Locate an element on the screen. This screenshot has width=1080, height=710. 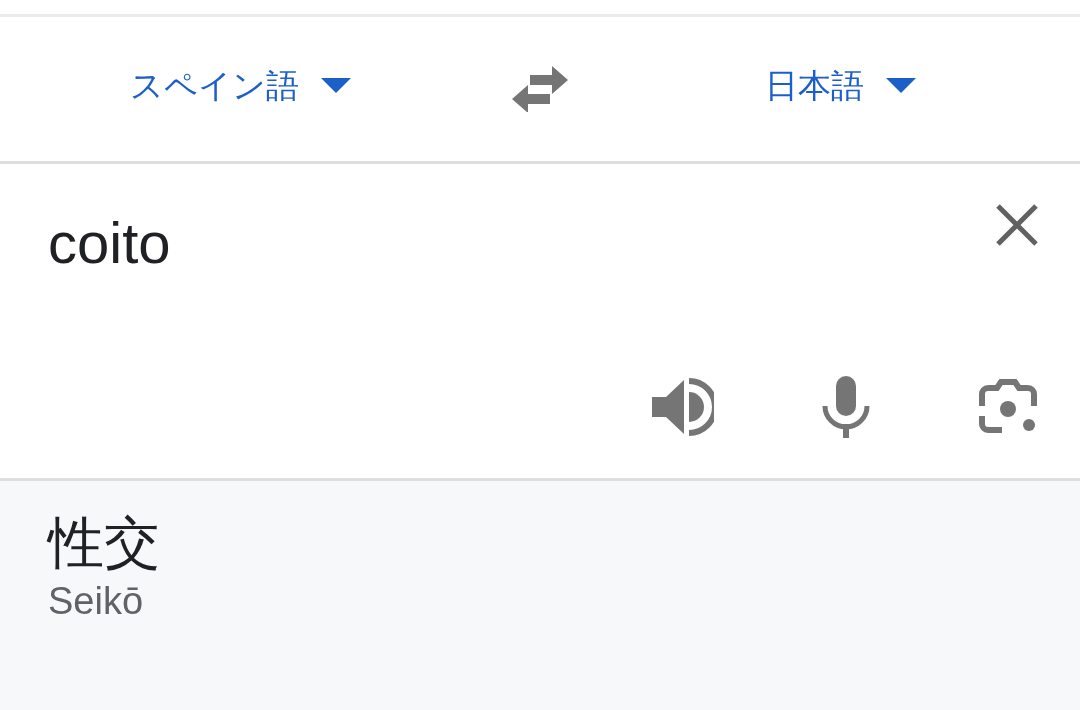
source-language-button: スペイン語 is located at coordinates (240, 89).